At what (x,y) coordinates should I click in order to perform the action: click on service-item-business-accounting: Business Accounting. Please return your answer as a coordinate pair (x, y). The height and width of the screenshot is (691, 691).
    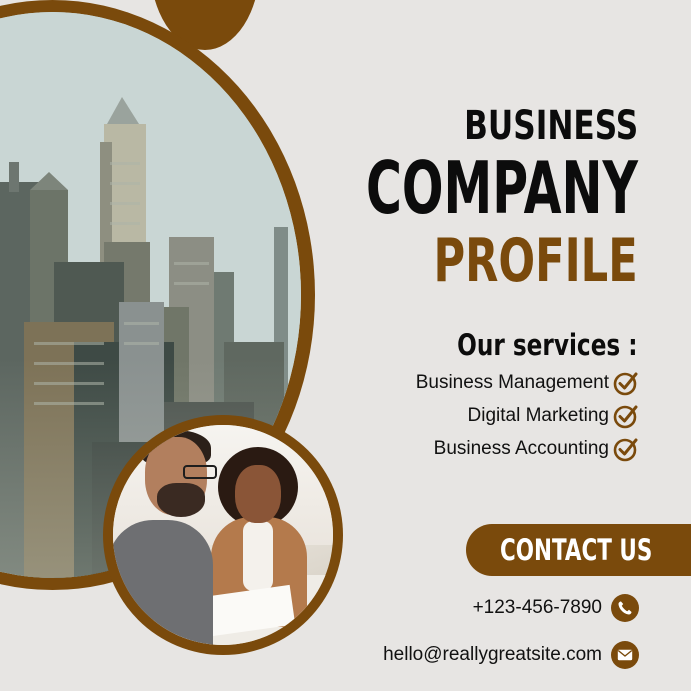
    Looking at the image, I should click on (527, 448).